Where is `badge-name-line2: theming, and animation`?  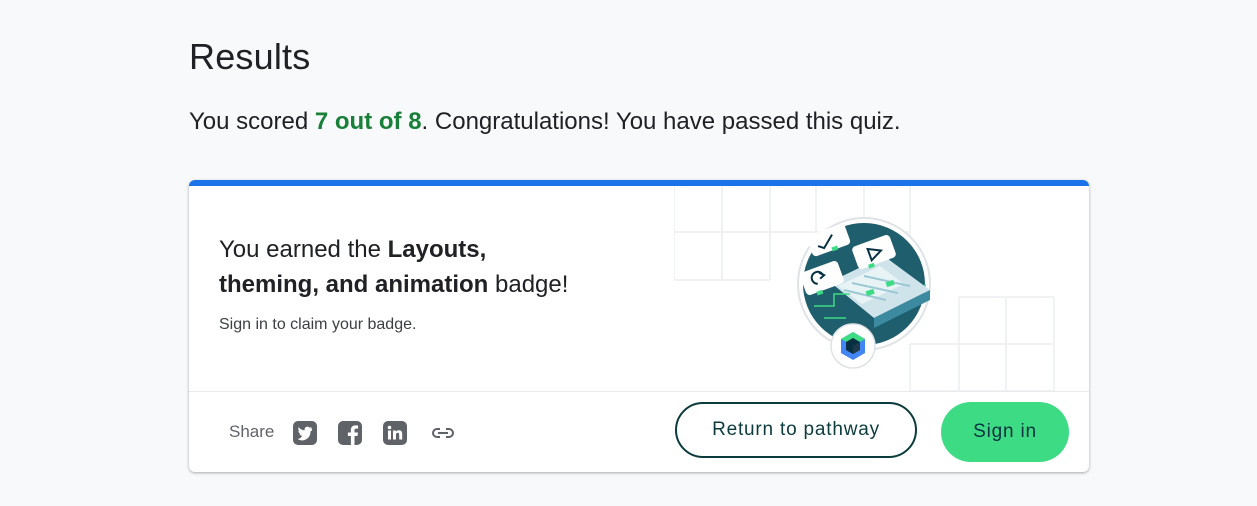
badge-name-line2: theming, and animation is located at coordinates (354, 284).